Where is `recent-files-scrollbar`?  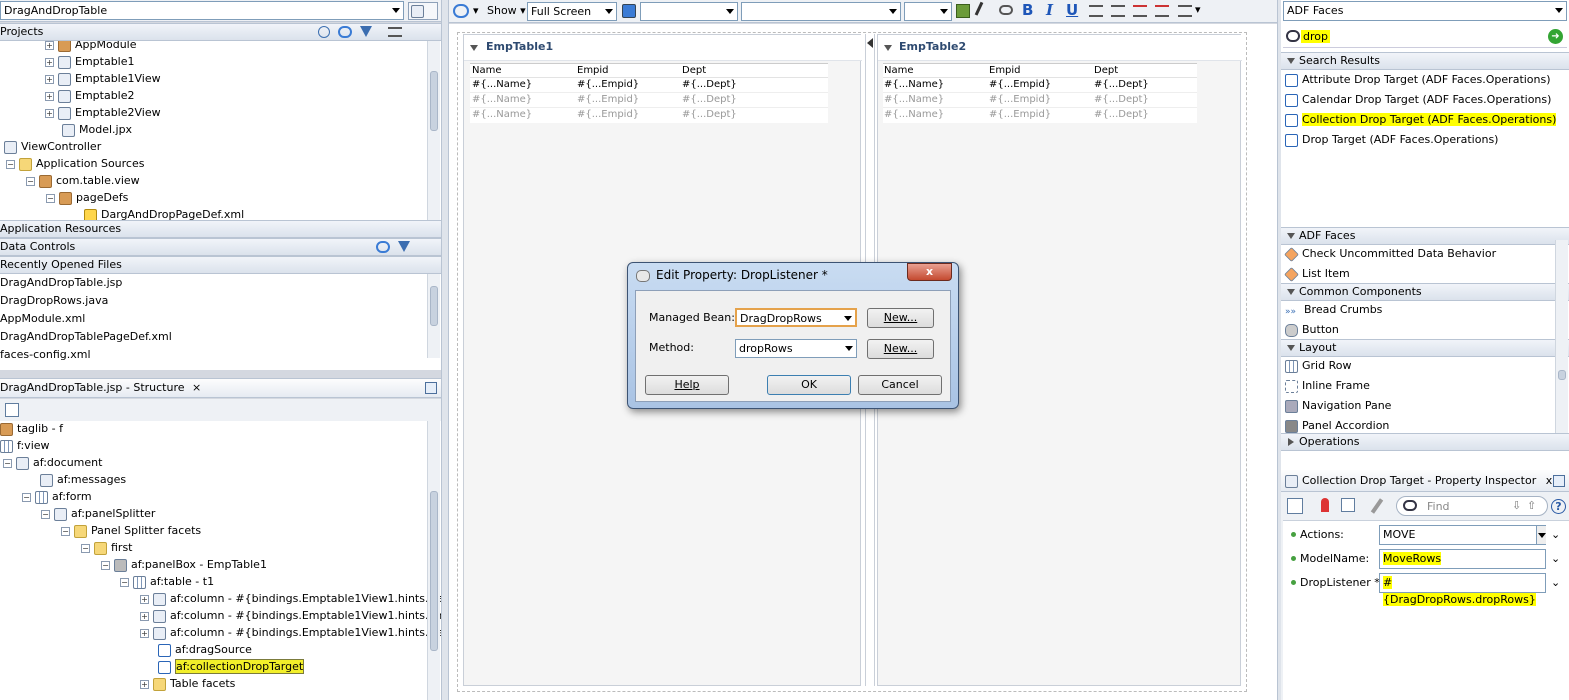
recent-files-scrollbar is located at coordinates (433, 316).